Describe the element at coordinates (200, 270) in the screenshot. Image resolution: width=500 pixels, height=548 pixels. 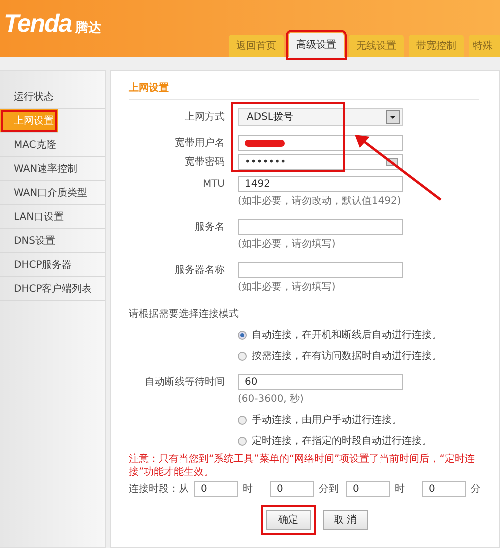
I see `field-label: 服务器名称` at that location.